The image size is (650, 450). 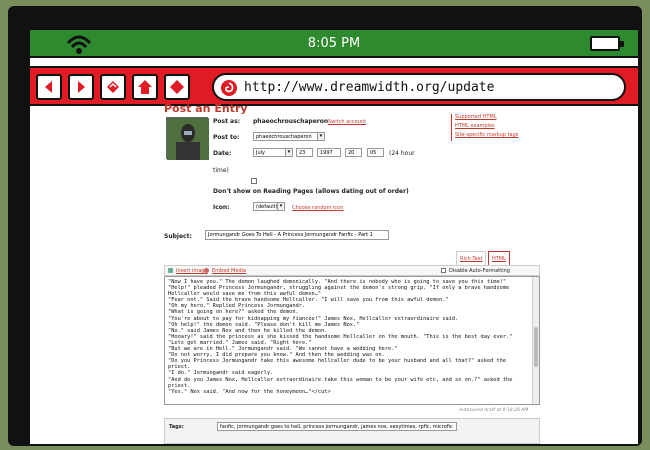 I want to click on back-icon, so click(x=48, y=87).